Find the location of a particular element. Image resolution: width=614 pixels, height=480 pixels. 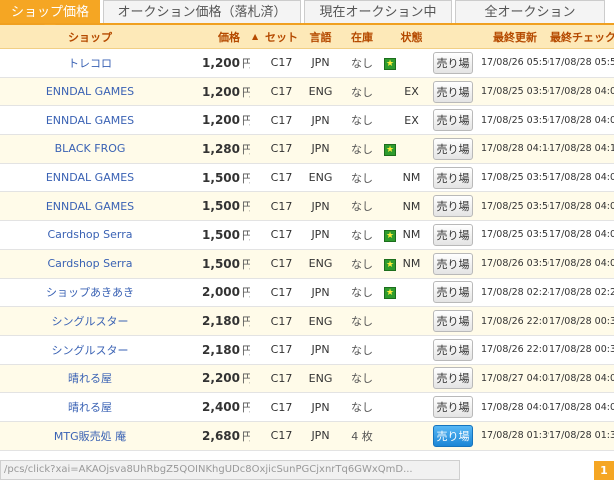

last-updated: 17/08/26 05:50 is located at coordinates (515, 63).